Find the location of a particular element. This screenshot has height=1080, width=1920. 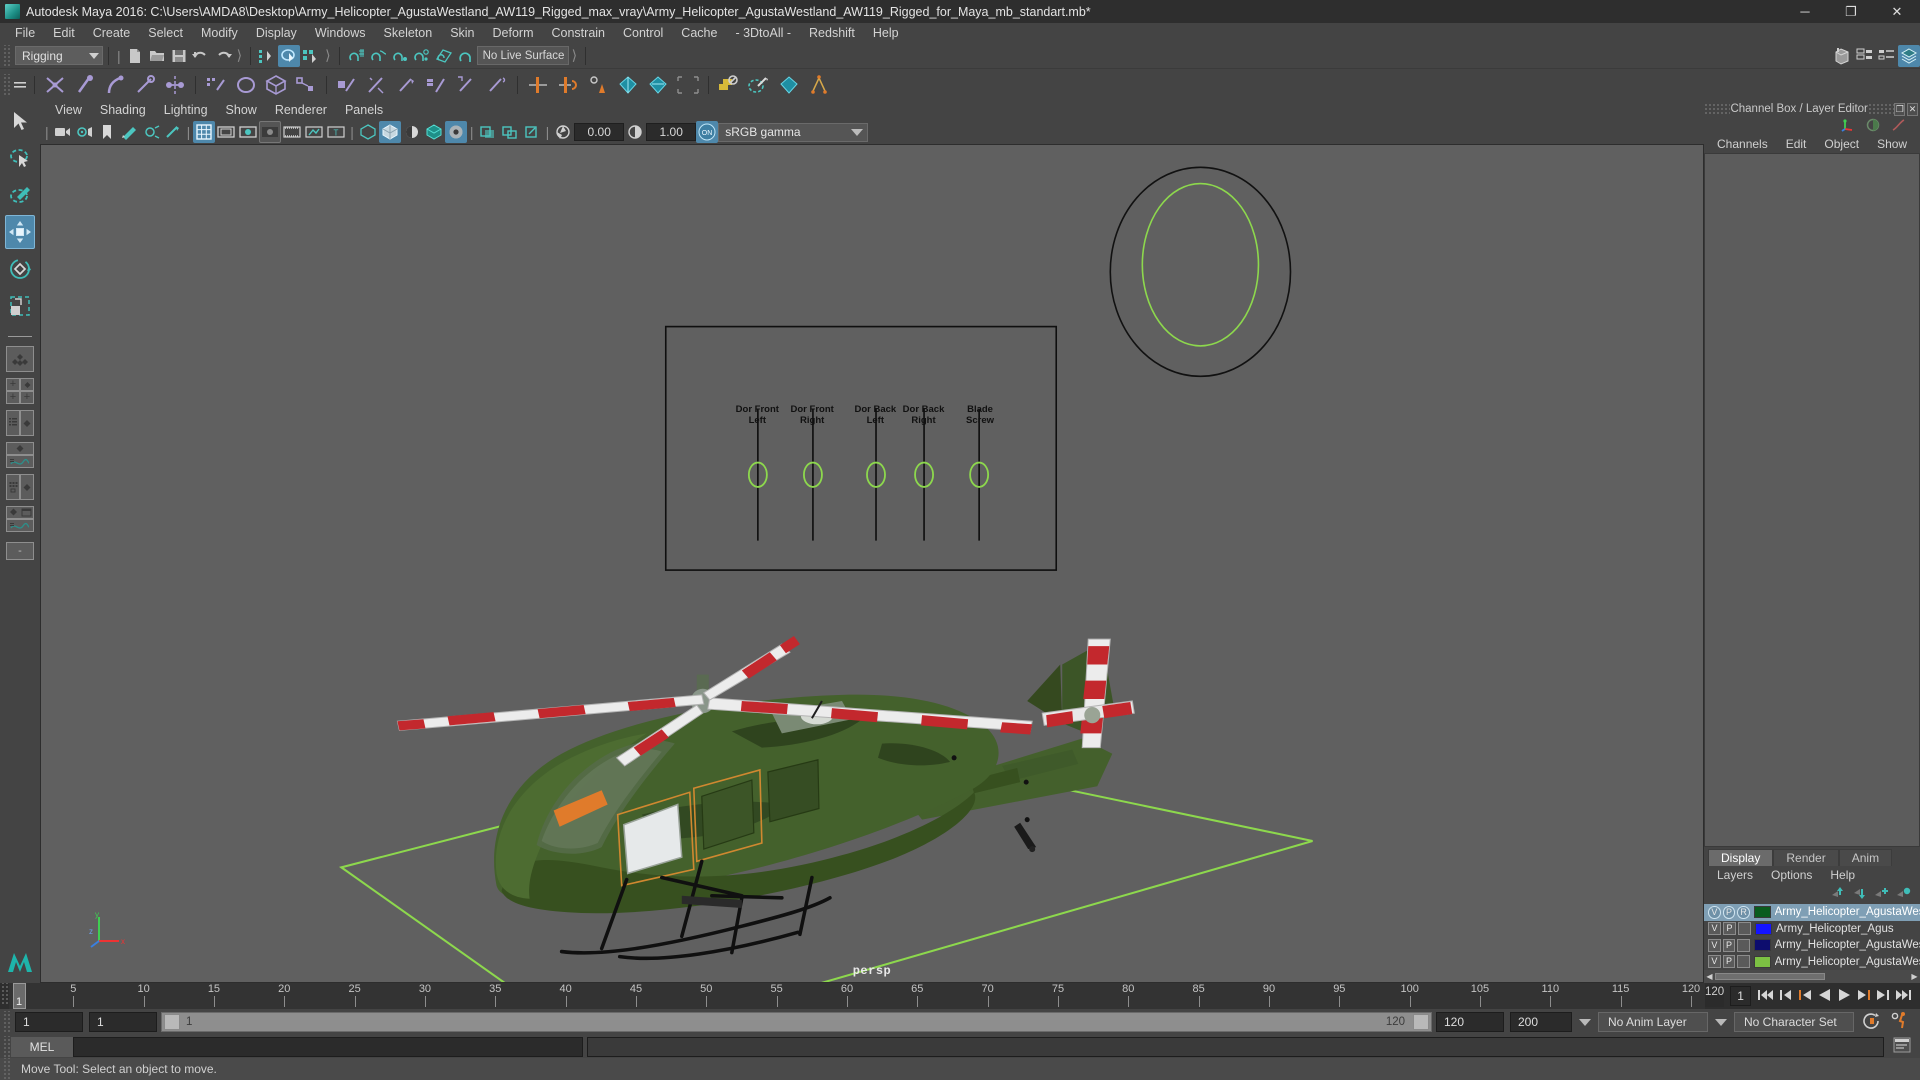

manipulator-axis-icon is located at coordinates (1848, 126).